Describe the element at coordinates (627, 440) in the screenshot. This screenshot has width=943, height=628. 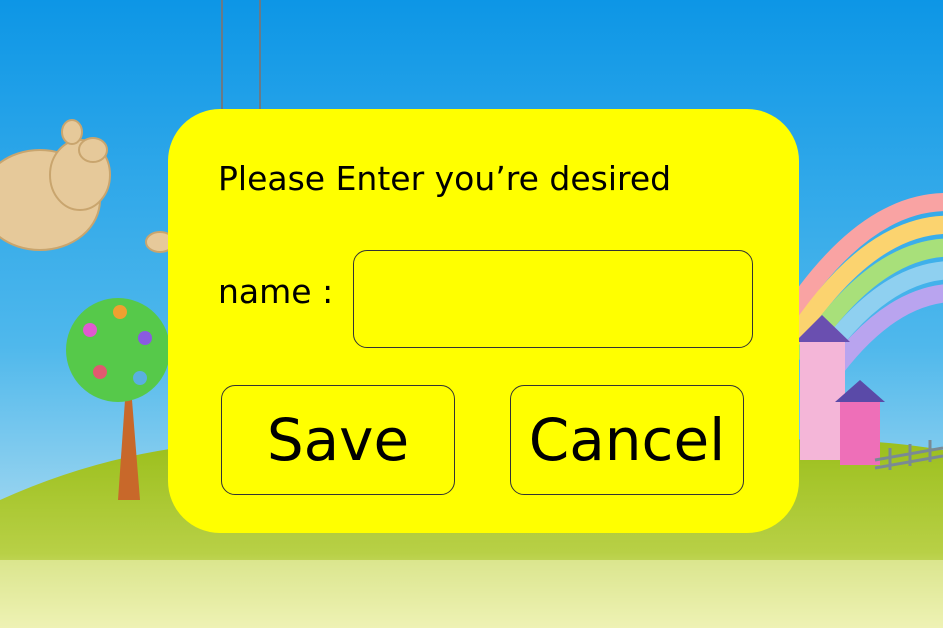
I see `cancel-button: Cancel` at that location.